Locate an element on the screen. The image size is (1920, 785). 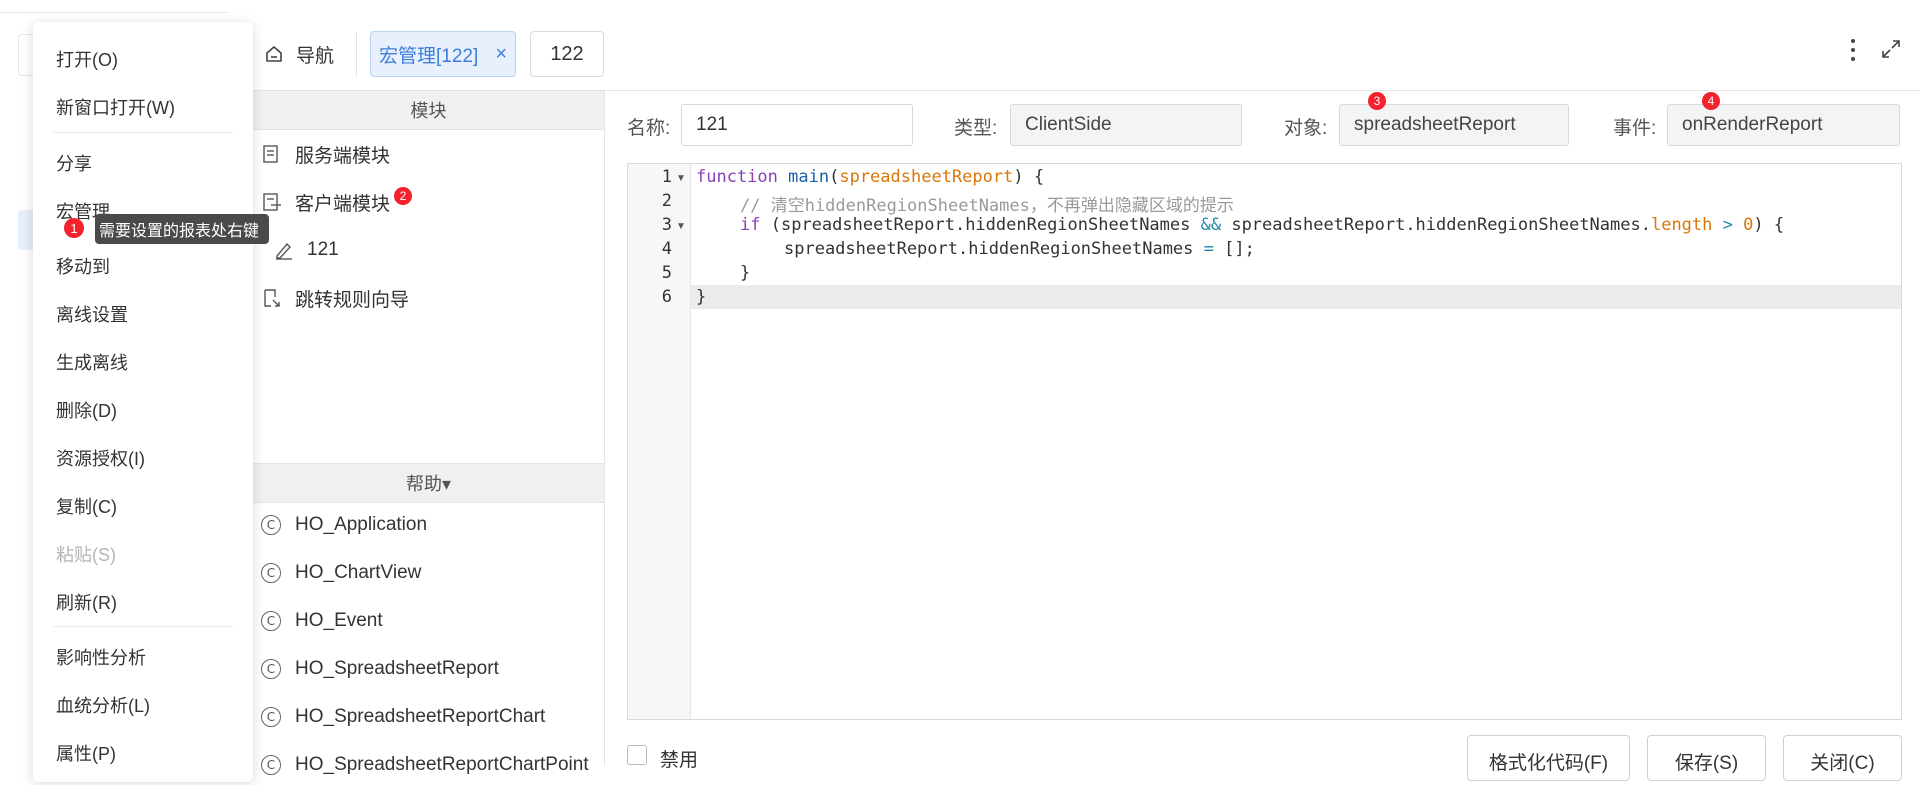
save-button: 保存(S) is located at coordinates (1706, 758).